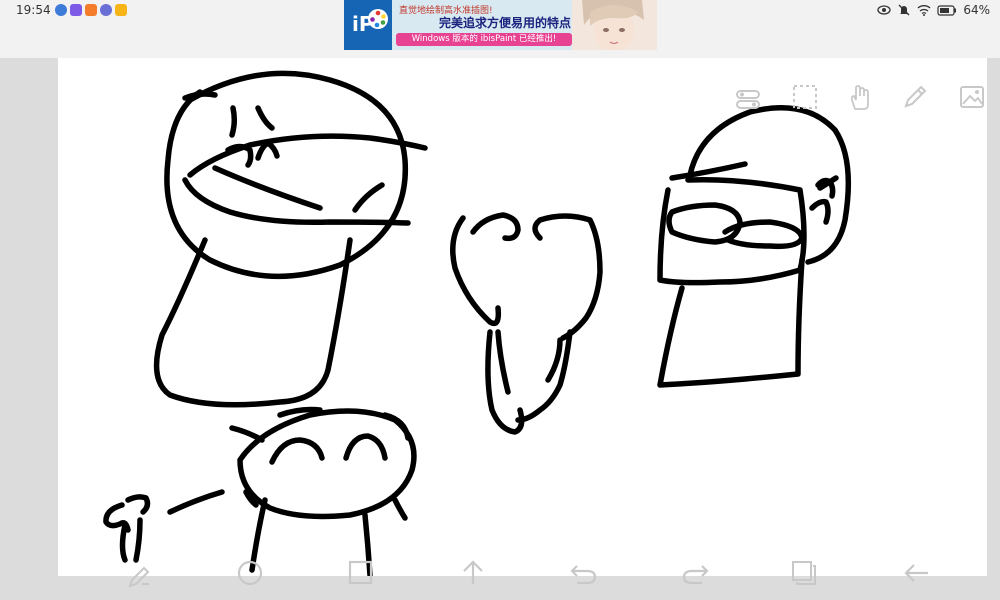  What do you see at coordinates (260, 491) in the screenshot?
I see `doodle-bottom-face` at bounding box center [260, 491].